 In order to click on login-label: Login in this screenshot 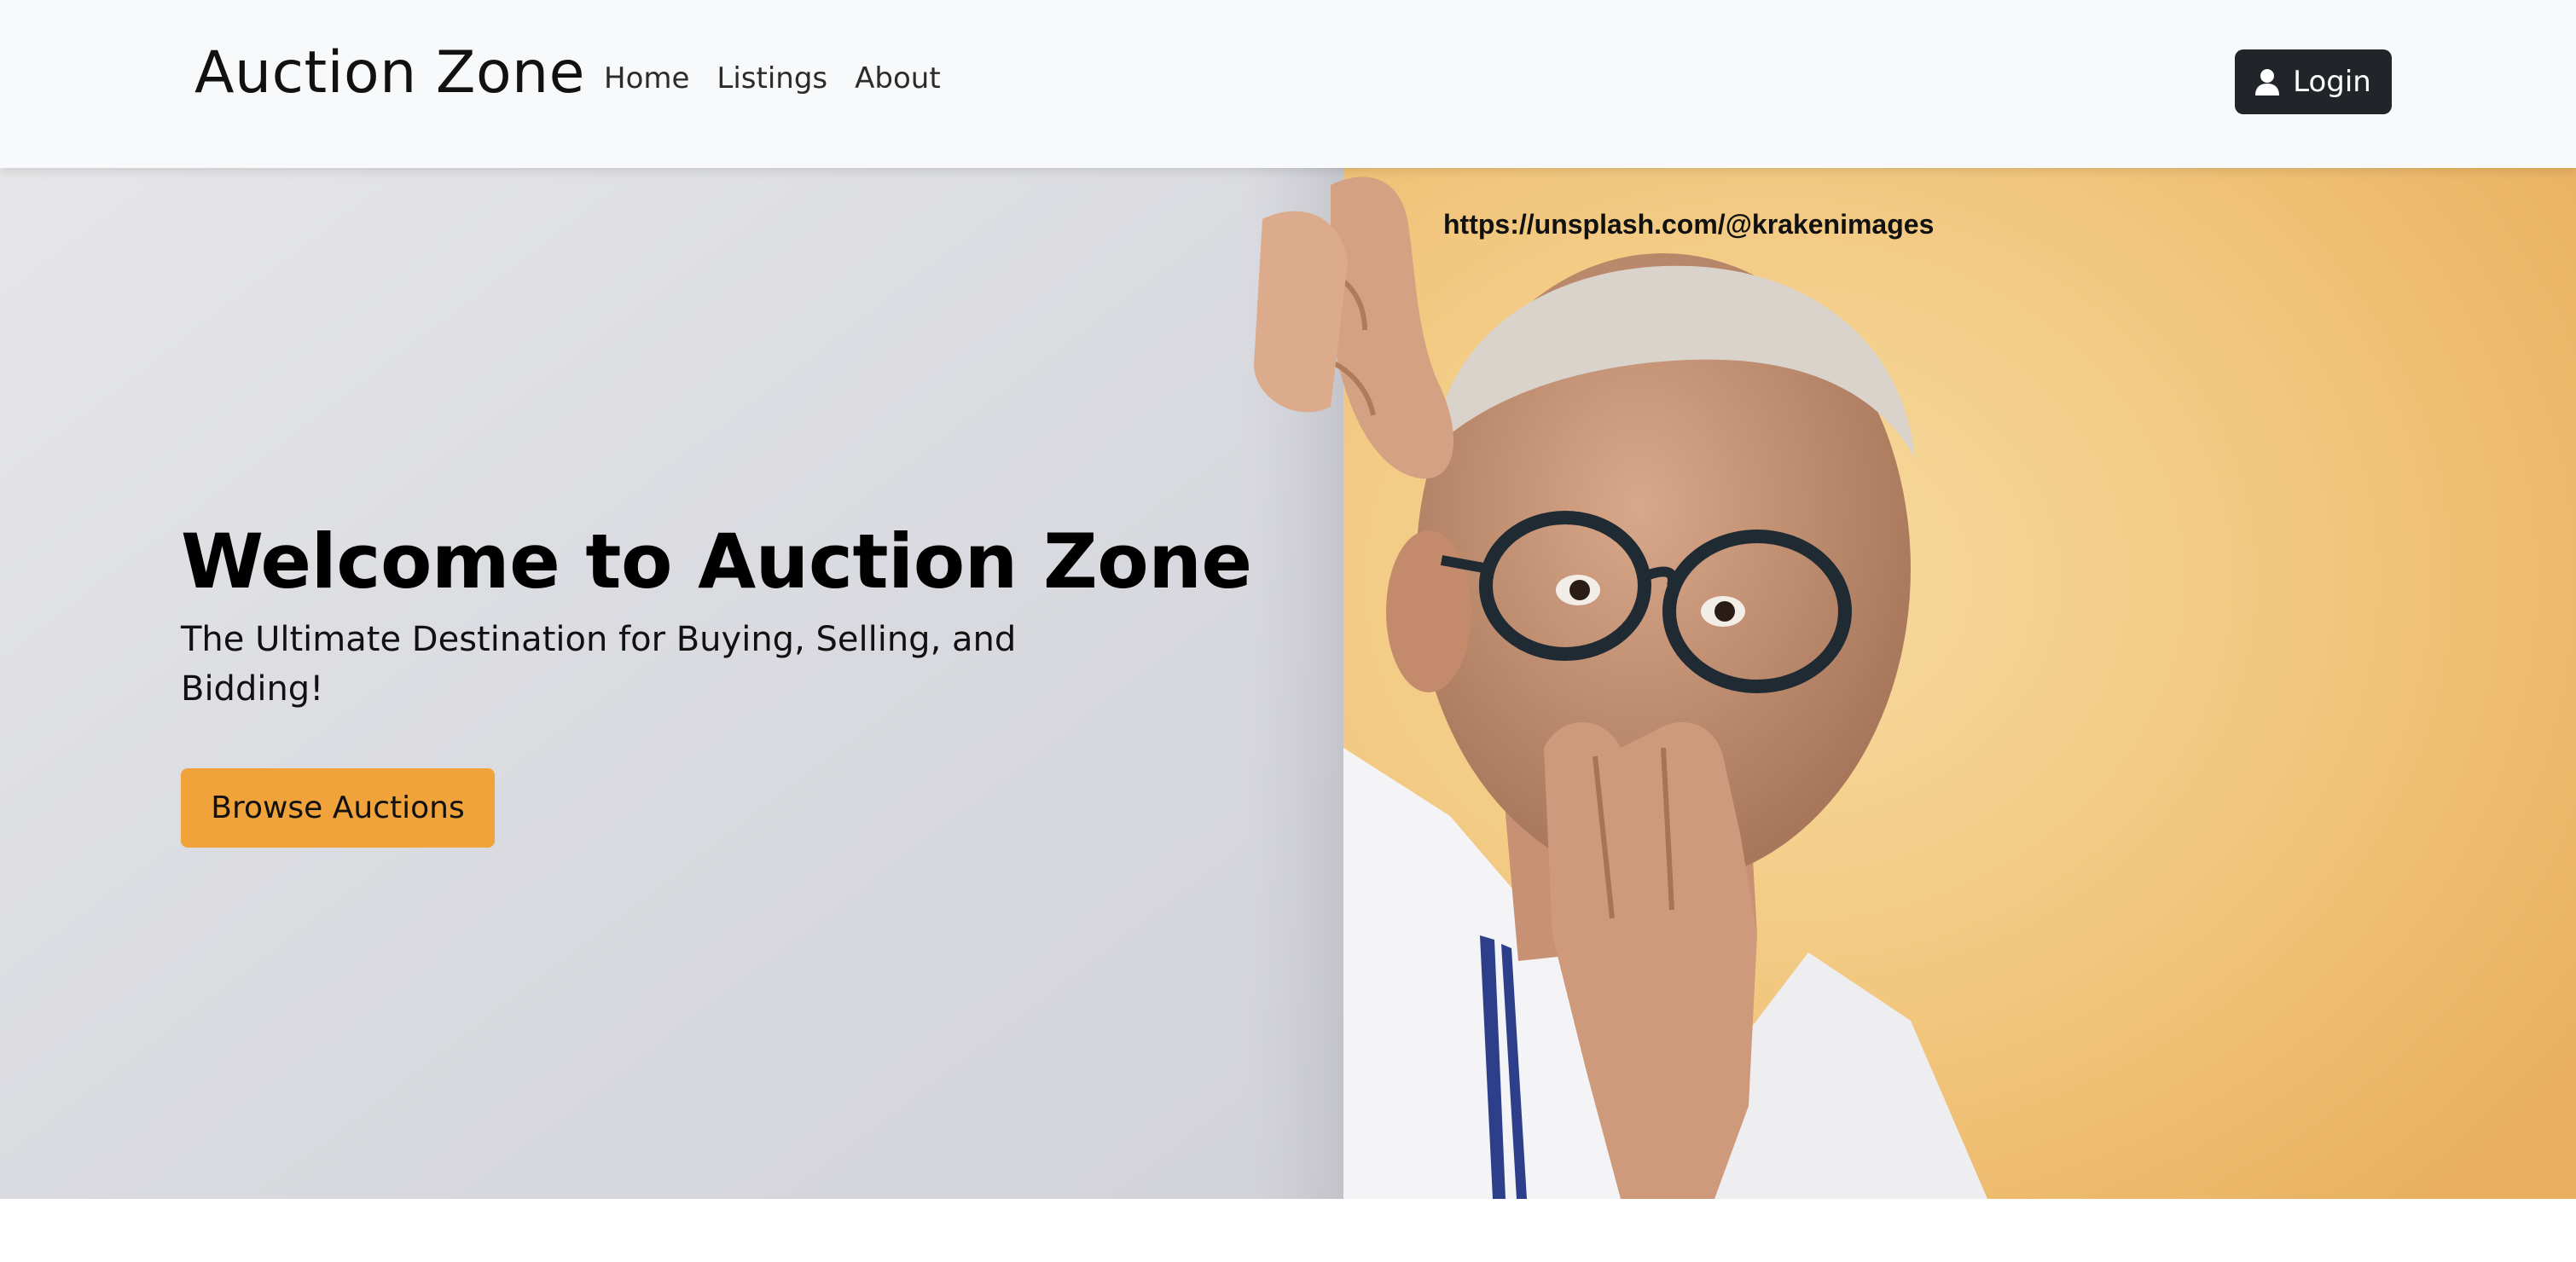, I will do `click(2332, 82)`.